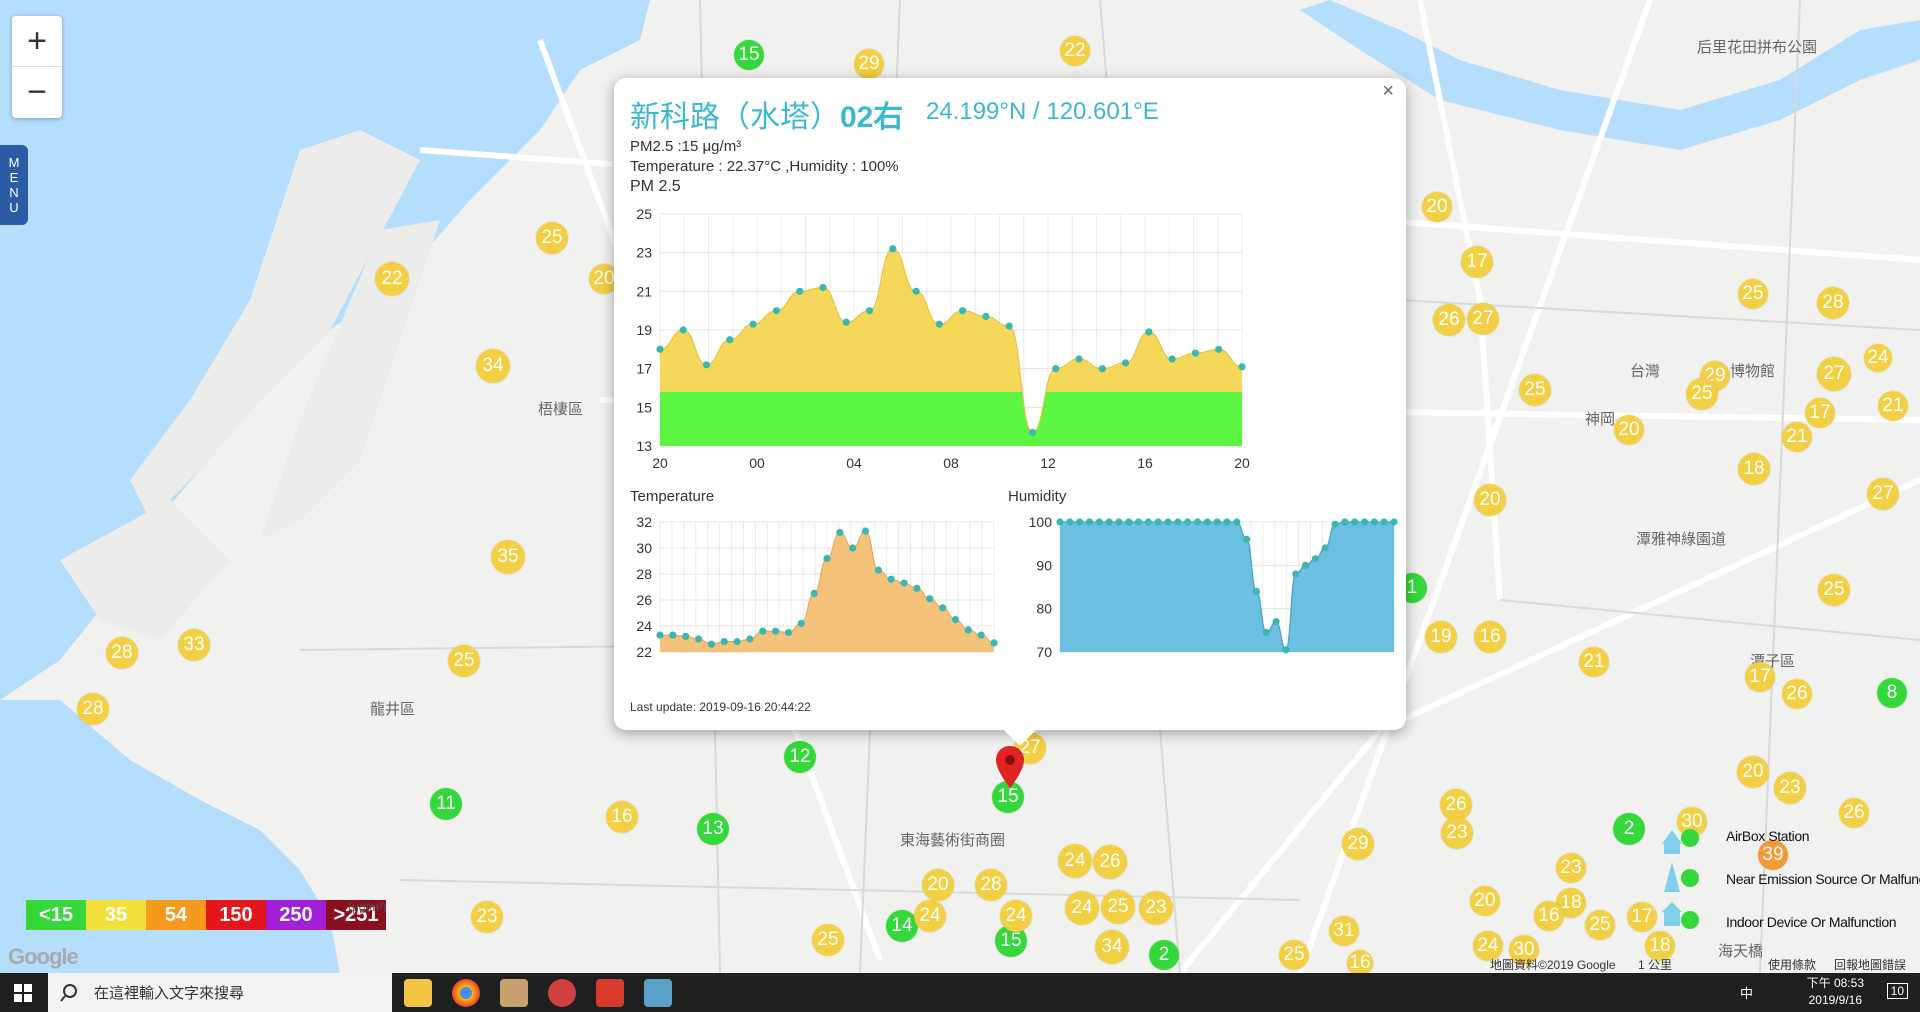 The width and height of the screenshot is (1920, 1012). Describe the element at coordinates (713, 829) in the screenshot. I see `airbox-marker: 13` at that location.